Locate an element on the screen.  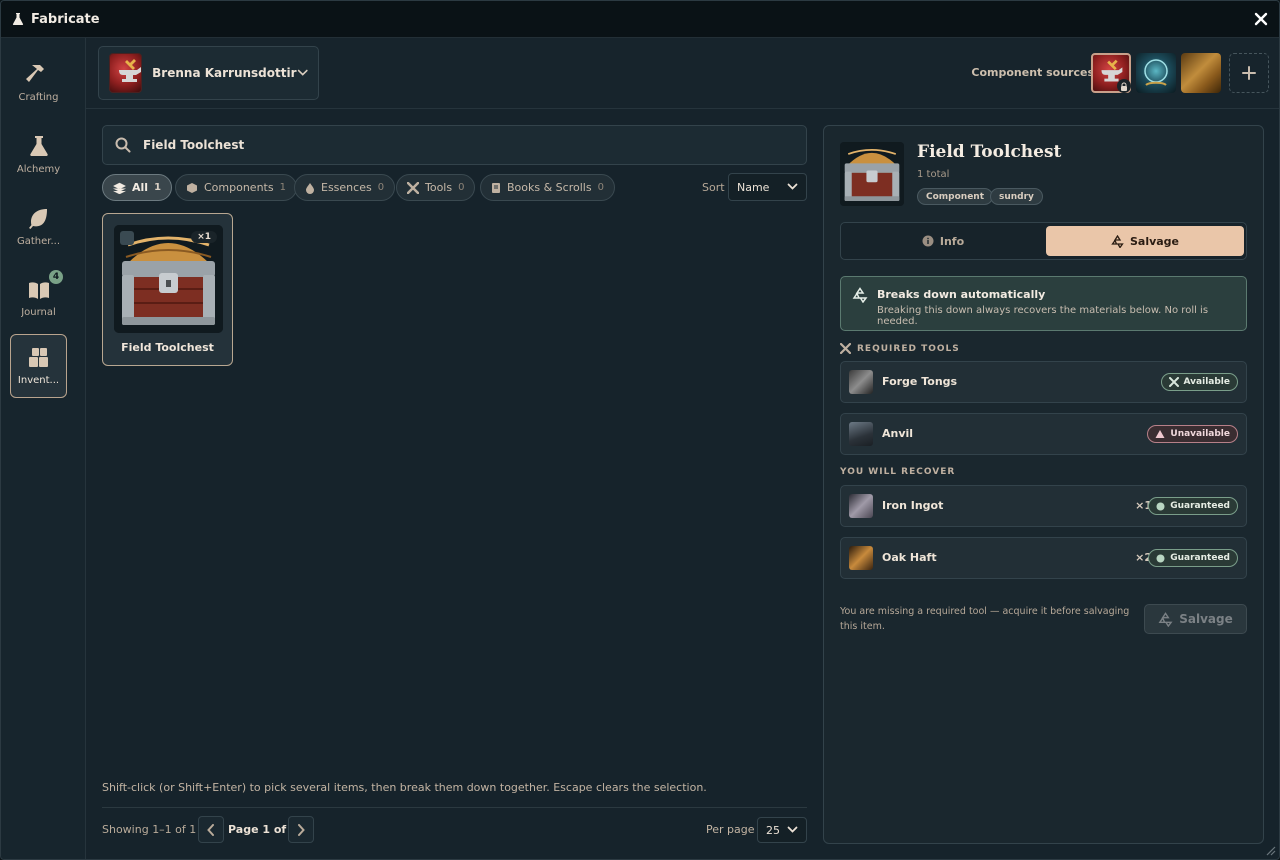
filter-label: Components is located at coordinates (239, 187).